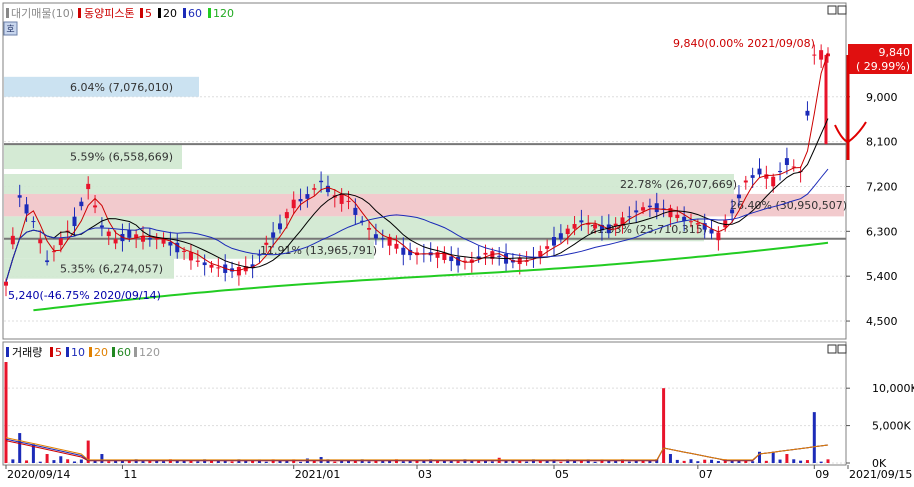 The width and height of the screenshot is (914, 487). Describe the element at coordinates (170, 13) in the screenshot. I see `legend-ma20: 20` at that location.